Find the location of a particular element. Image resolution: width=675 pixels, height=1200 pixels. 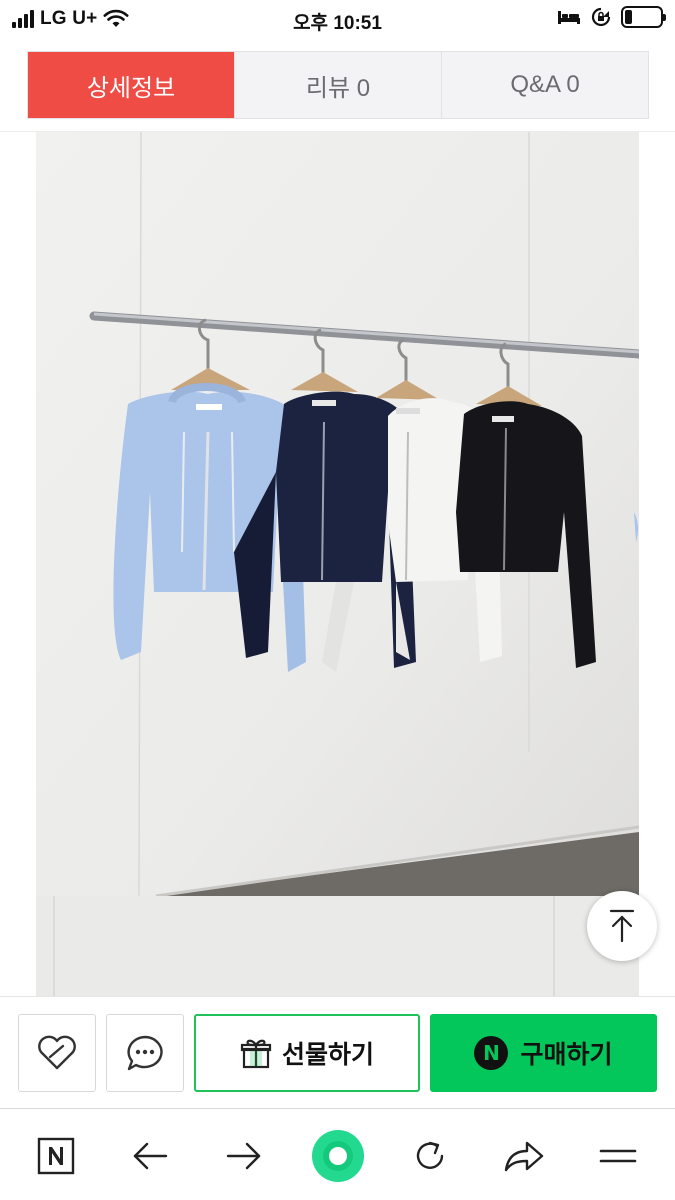

product-tabs: 상세정보 리뷰 0 Q&A 0 is located at coordinates (338, 85).